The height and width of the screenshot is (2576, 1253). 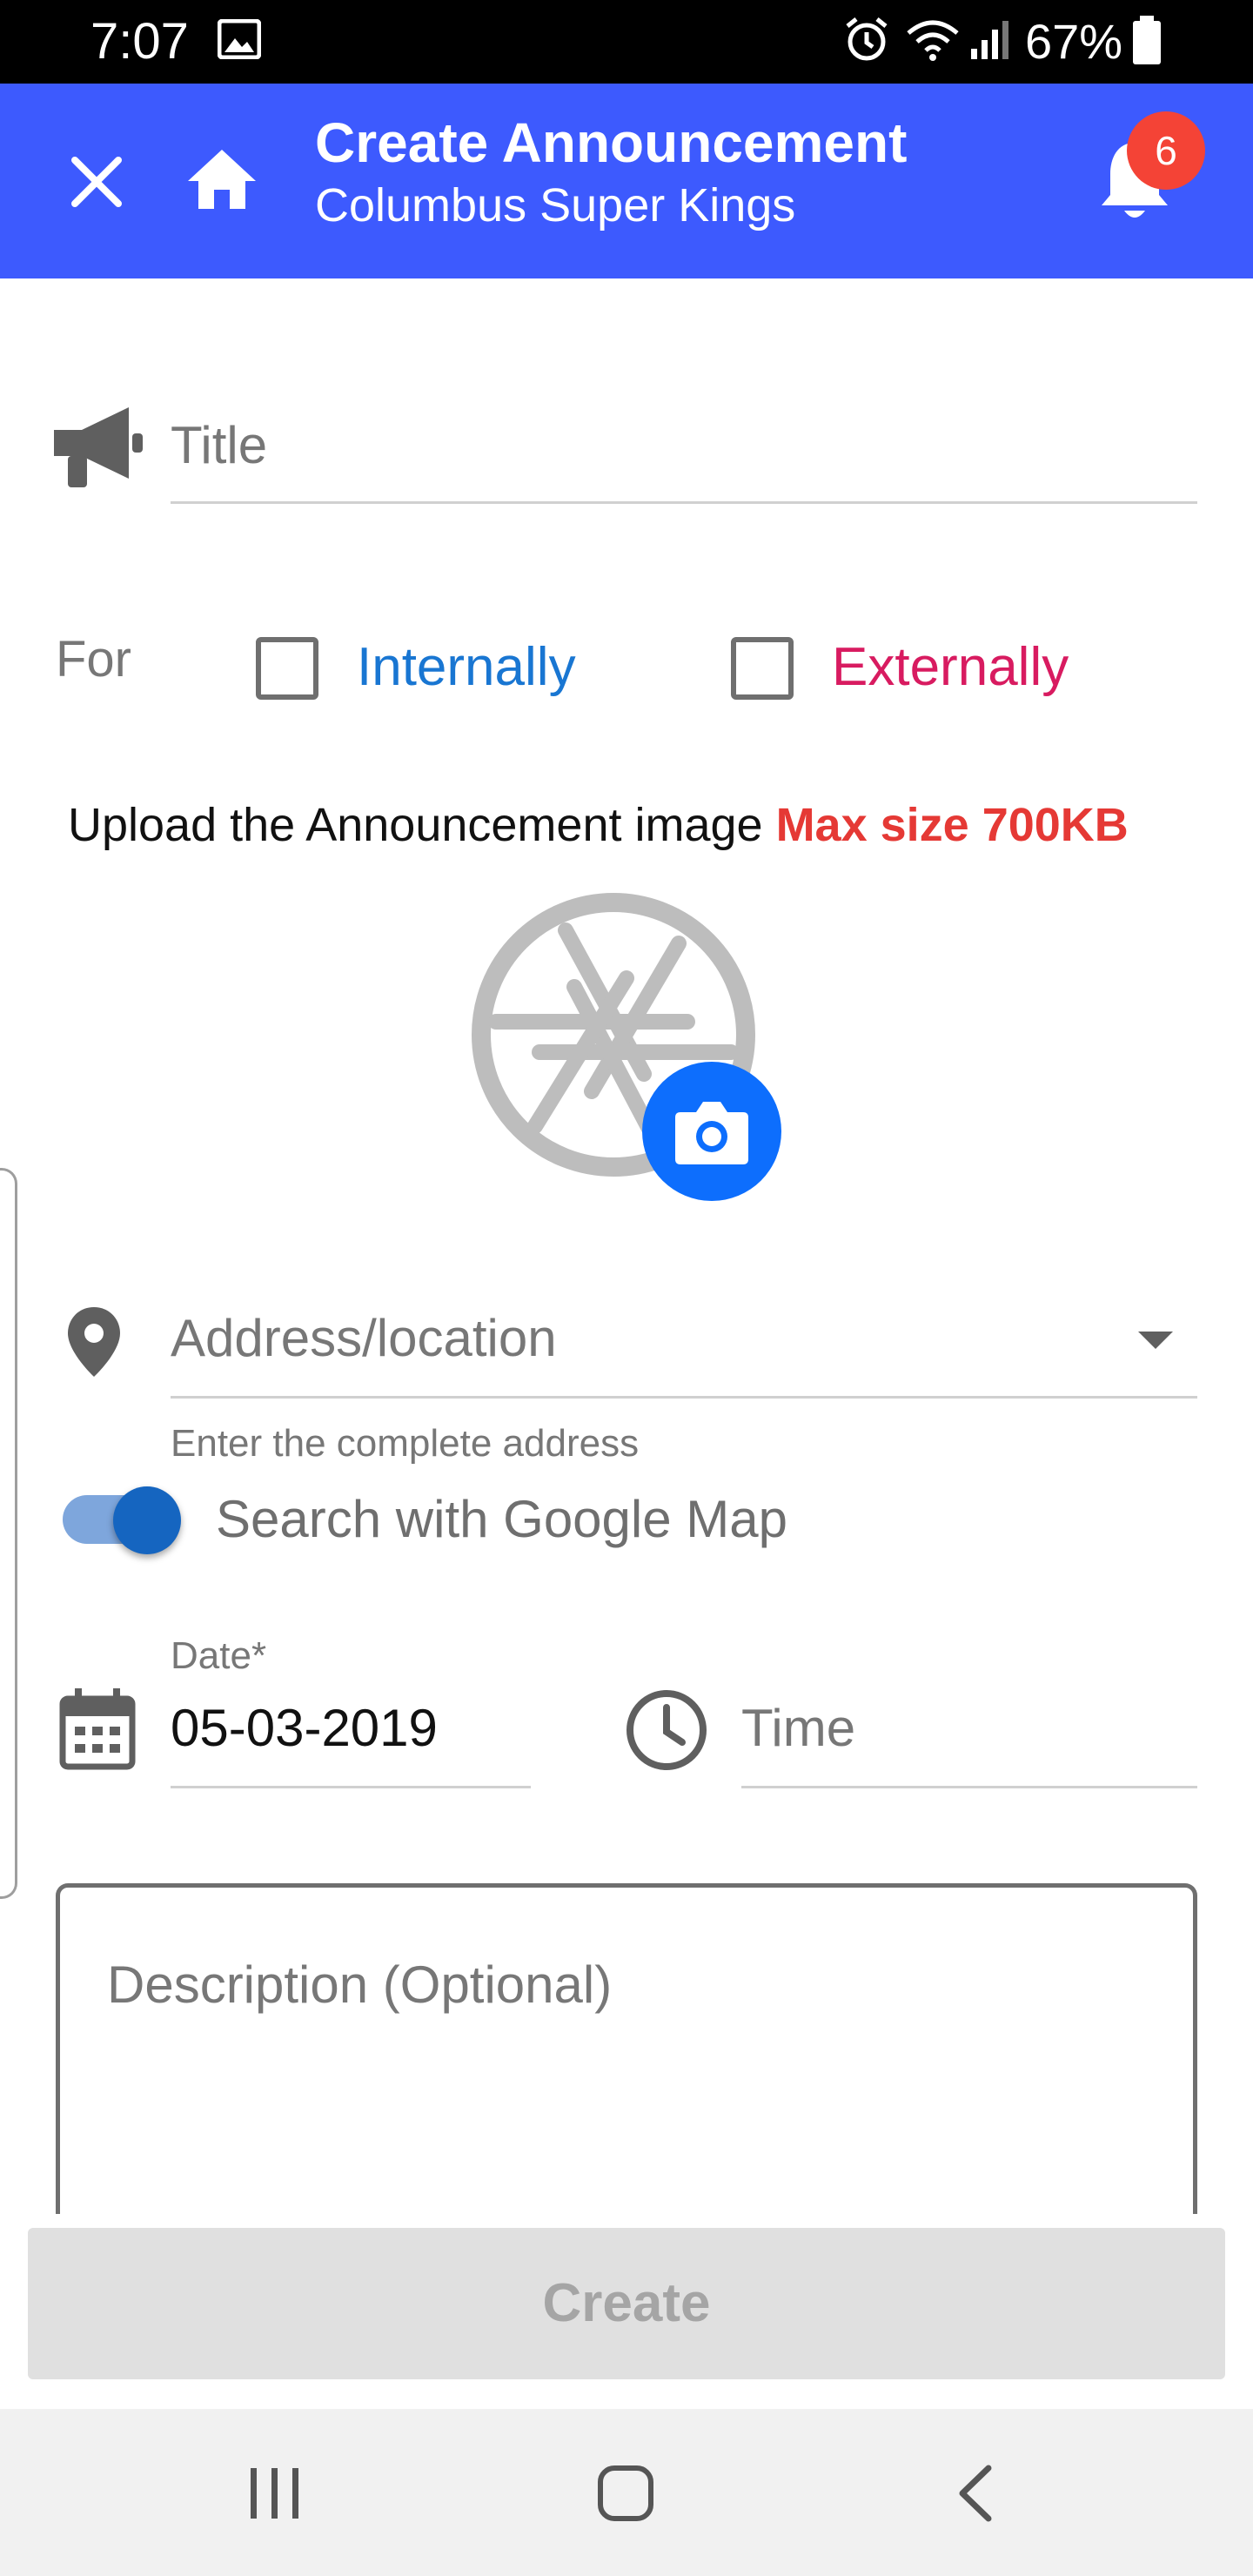 I want to click on battery-icon, so click(x=1147, y=40).